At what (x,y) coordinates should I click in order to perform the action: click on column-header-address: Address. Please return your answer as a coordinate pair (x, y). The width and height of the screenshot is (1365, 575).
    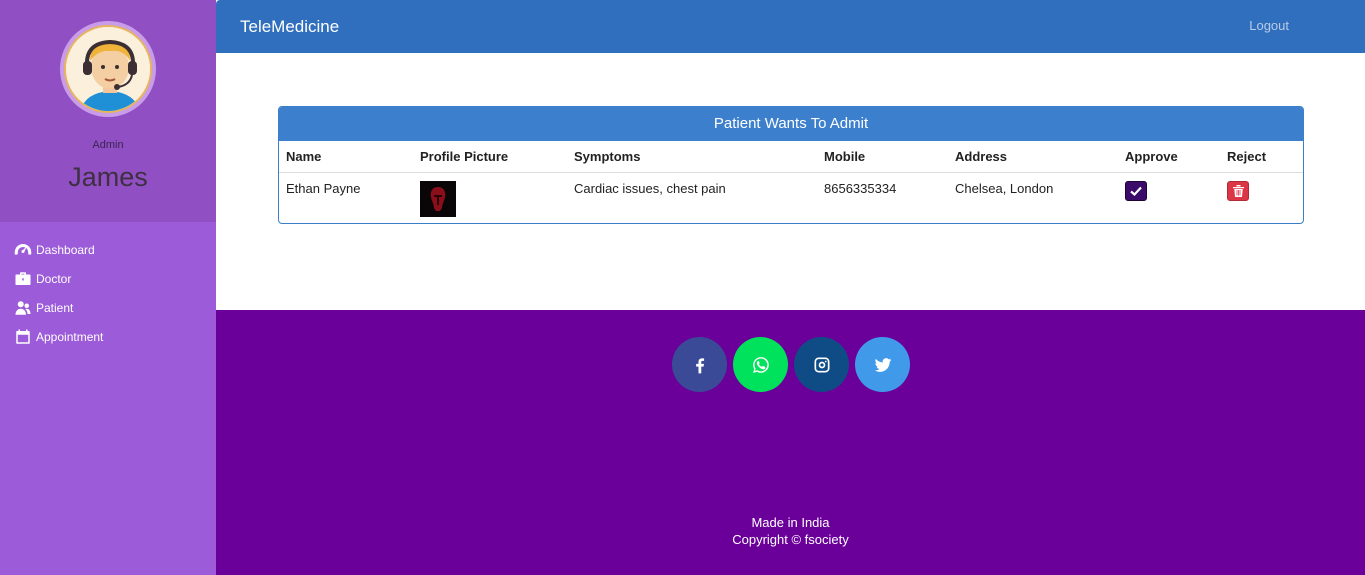
    Looking at the image, I should click on (1033, 157).